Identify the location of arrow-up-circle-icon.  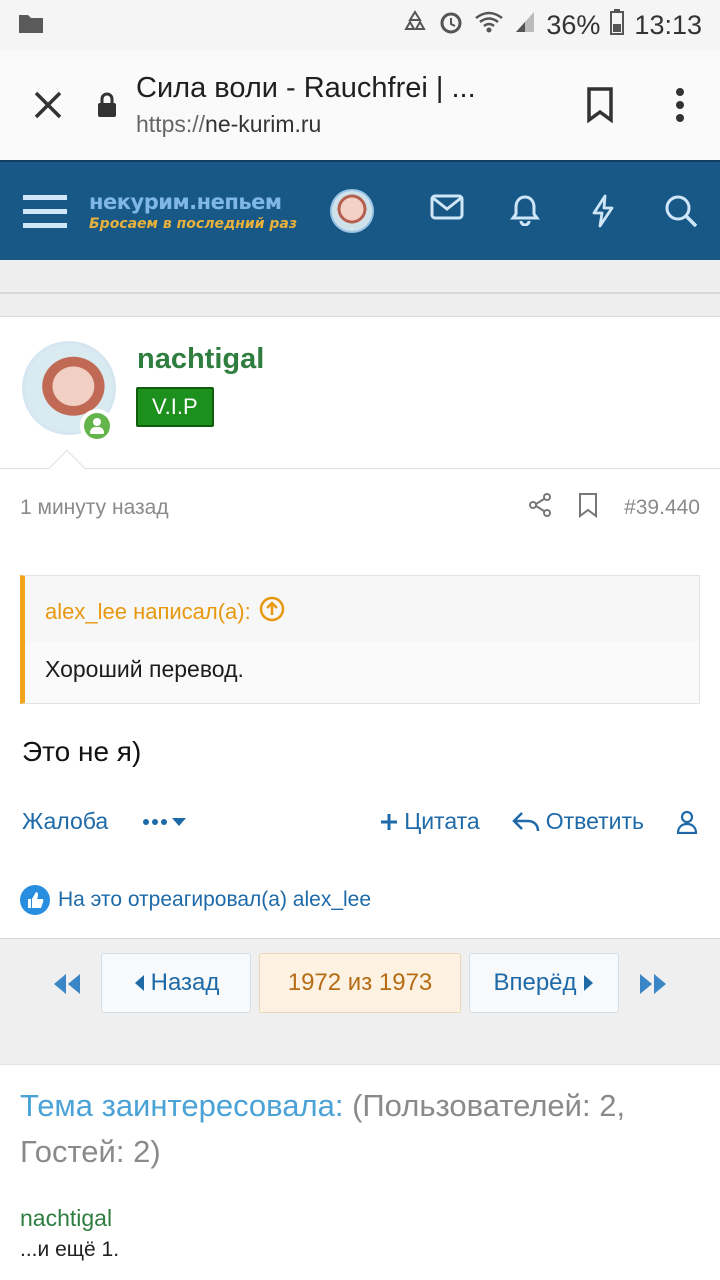
(272, 612).